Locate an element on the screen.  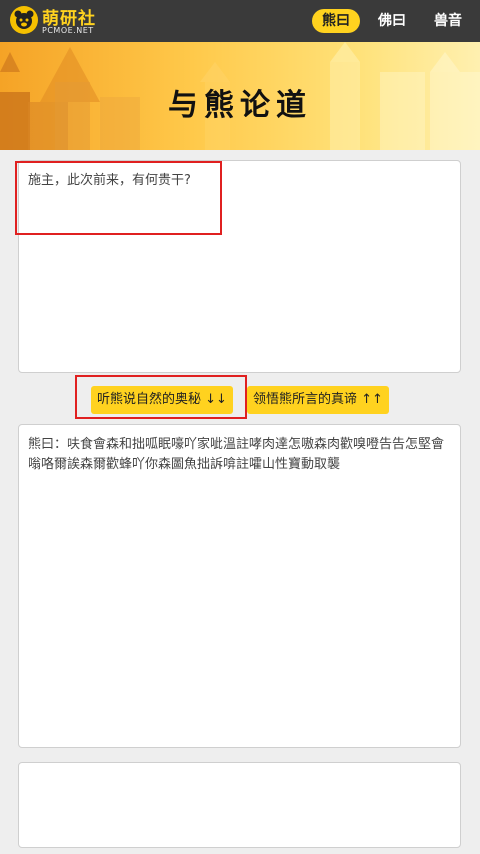
extra-text-area is located at coordinates (239, 805).